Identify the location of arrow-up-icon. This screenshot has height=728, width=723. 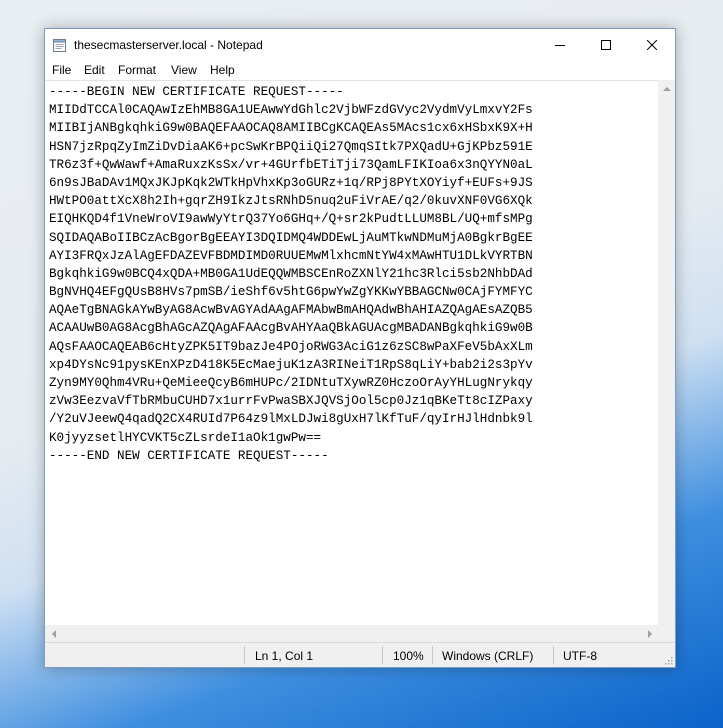
(666, 88).